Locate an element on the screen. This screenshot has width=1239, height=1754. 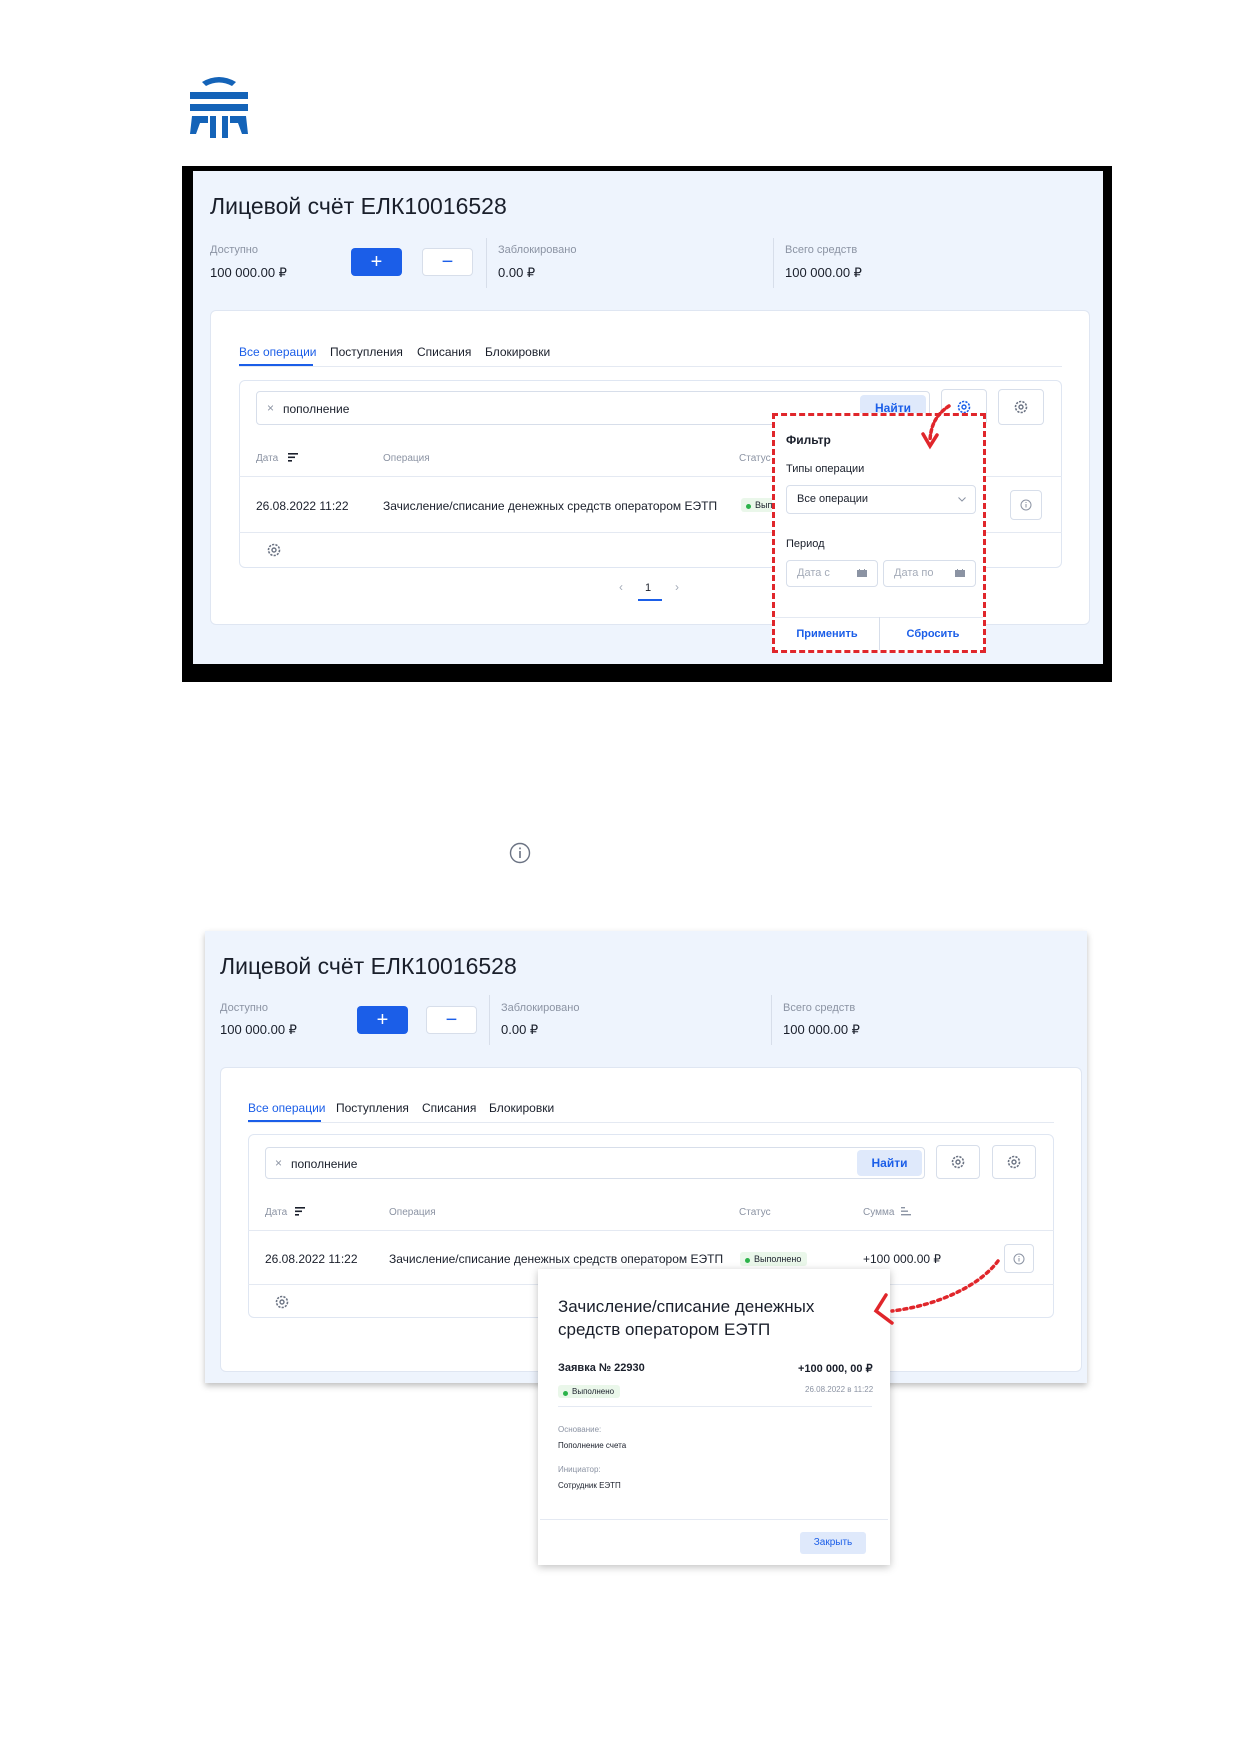
company-logo-icon is located at coordinates (219, 107).